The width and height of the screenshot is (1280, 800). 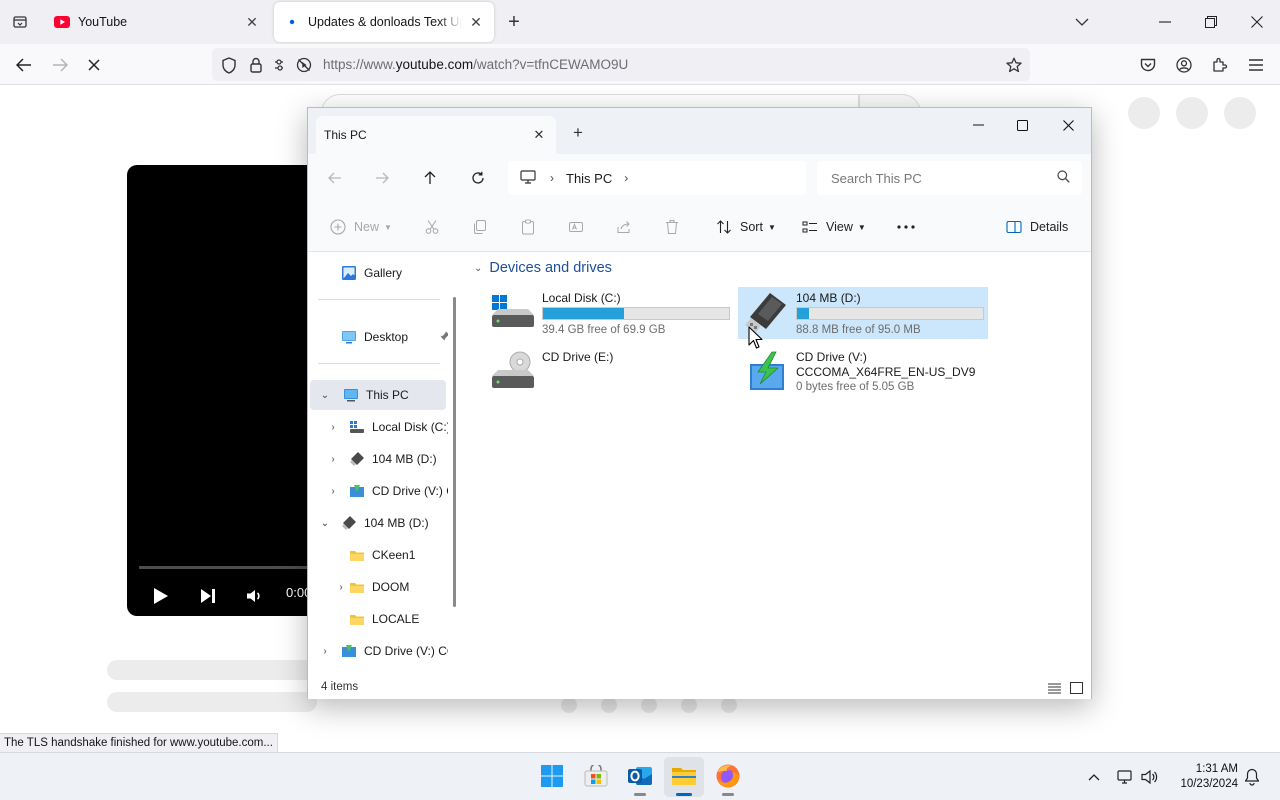 I want to click on nav-item-usb-d: › 104 MB (D:), so click(x=378, y=459).